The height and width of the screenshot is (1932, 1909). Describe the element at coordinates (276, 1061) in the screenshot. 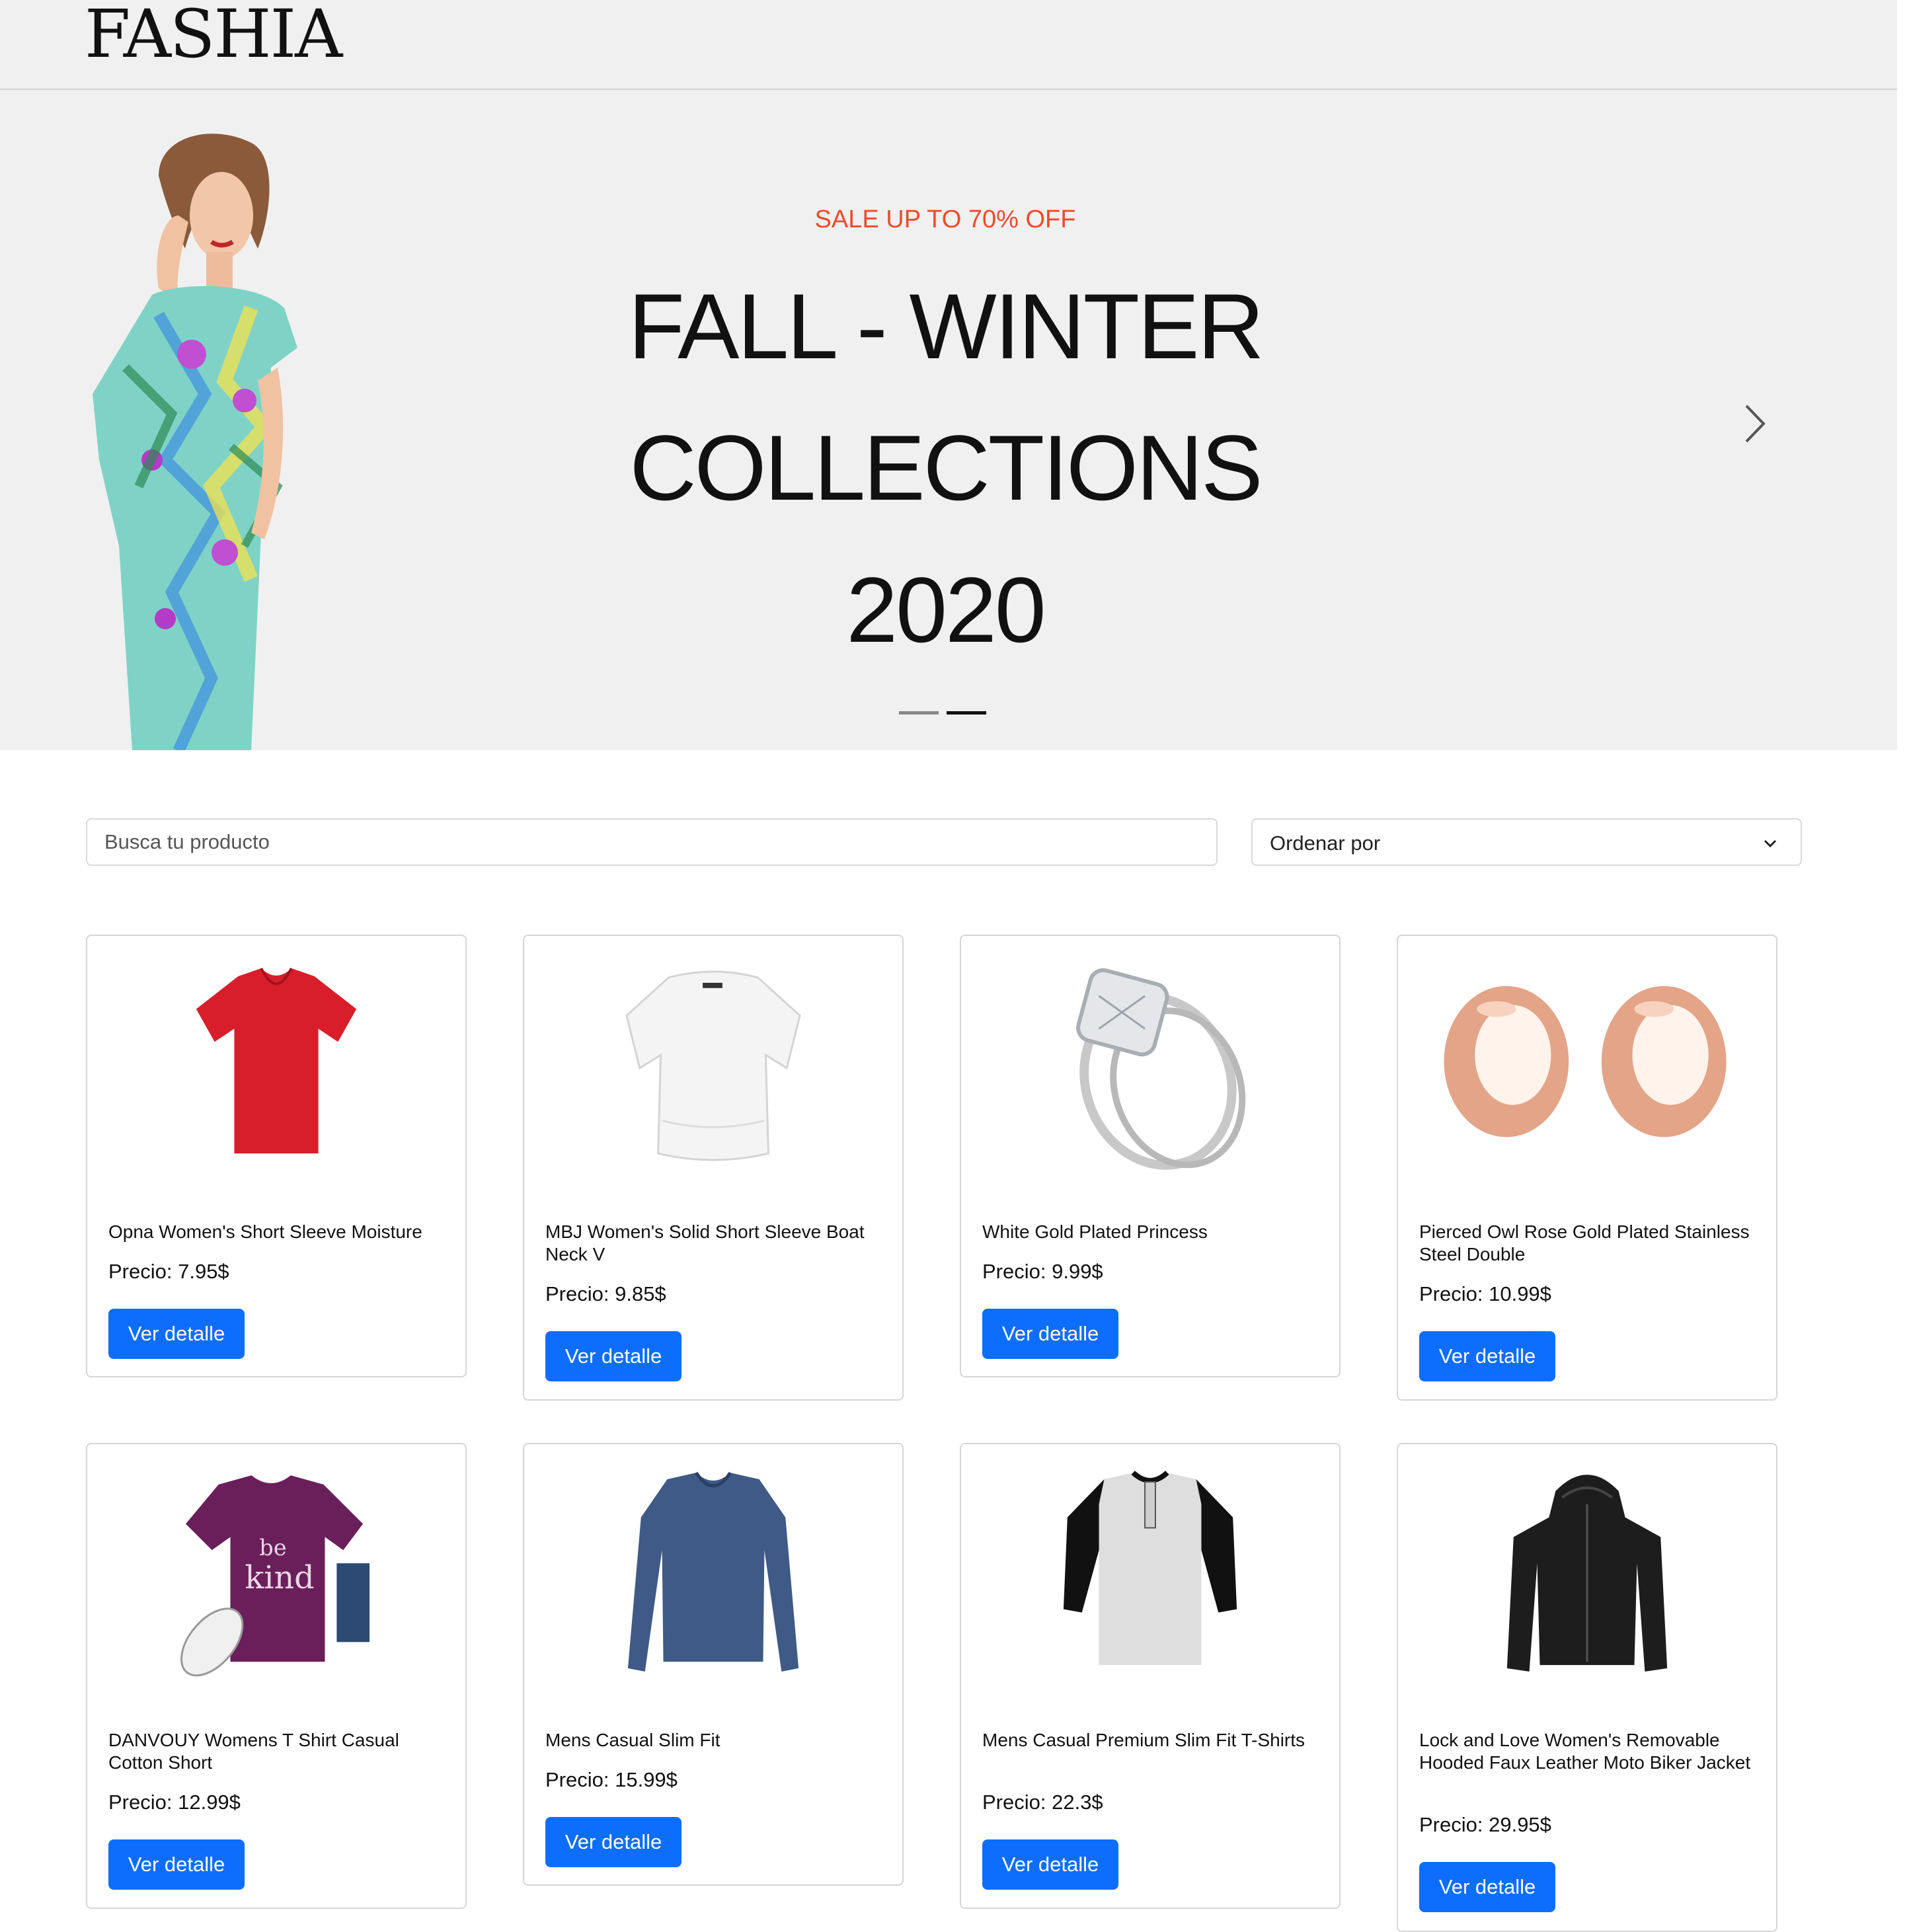

I see `product-image-red-shirt` at that location.